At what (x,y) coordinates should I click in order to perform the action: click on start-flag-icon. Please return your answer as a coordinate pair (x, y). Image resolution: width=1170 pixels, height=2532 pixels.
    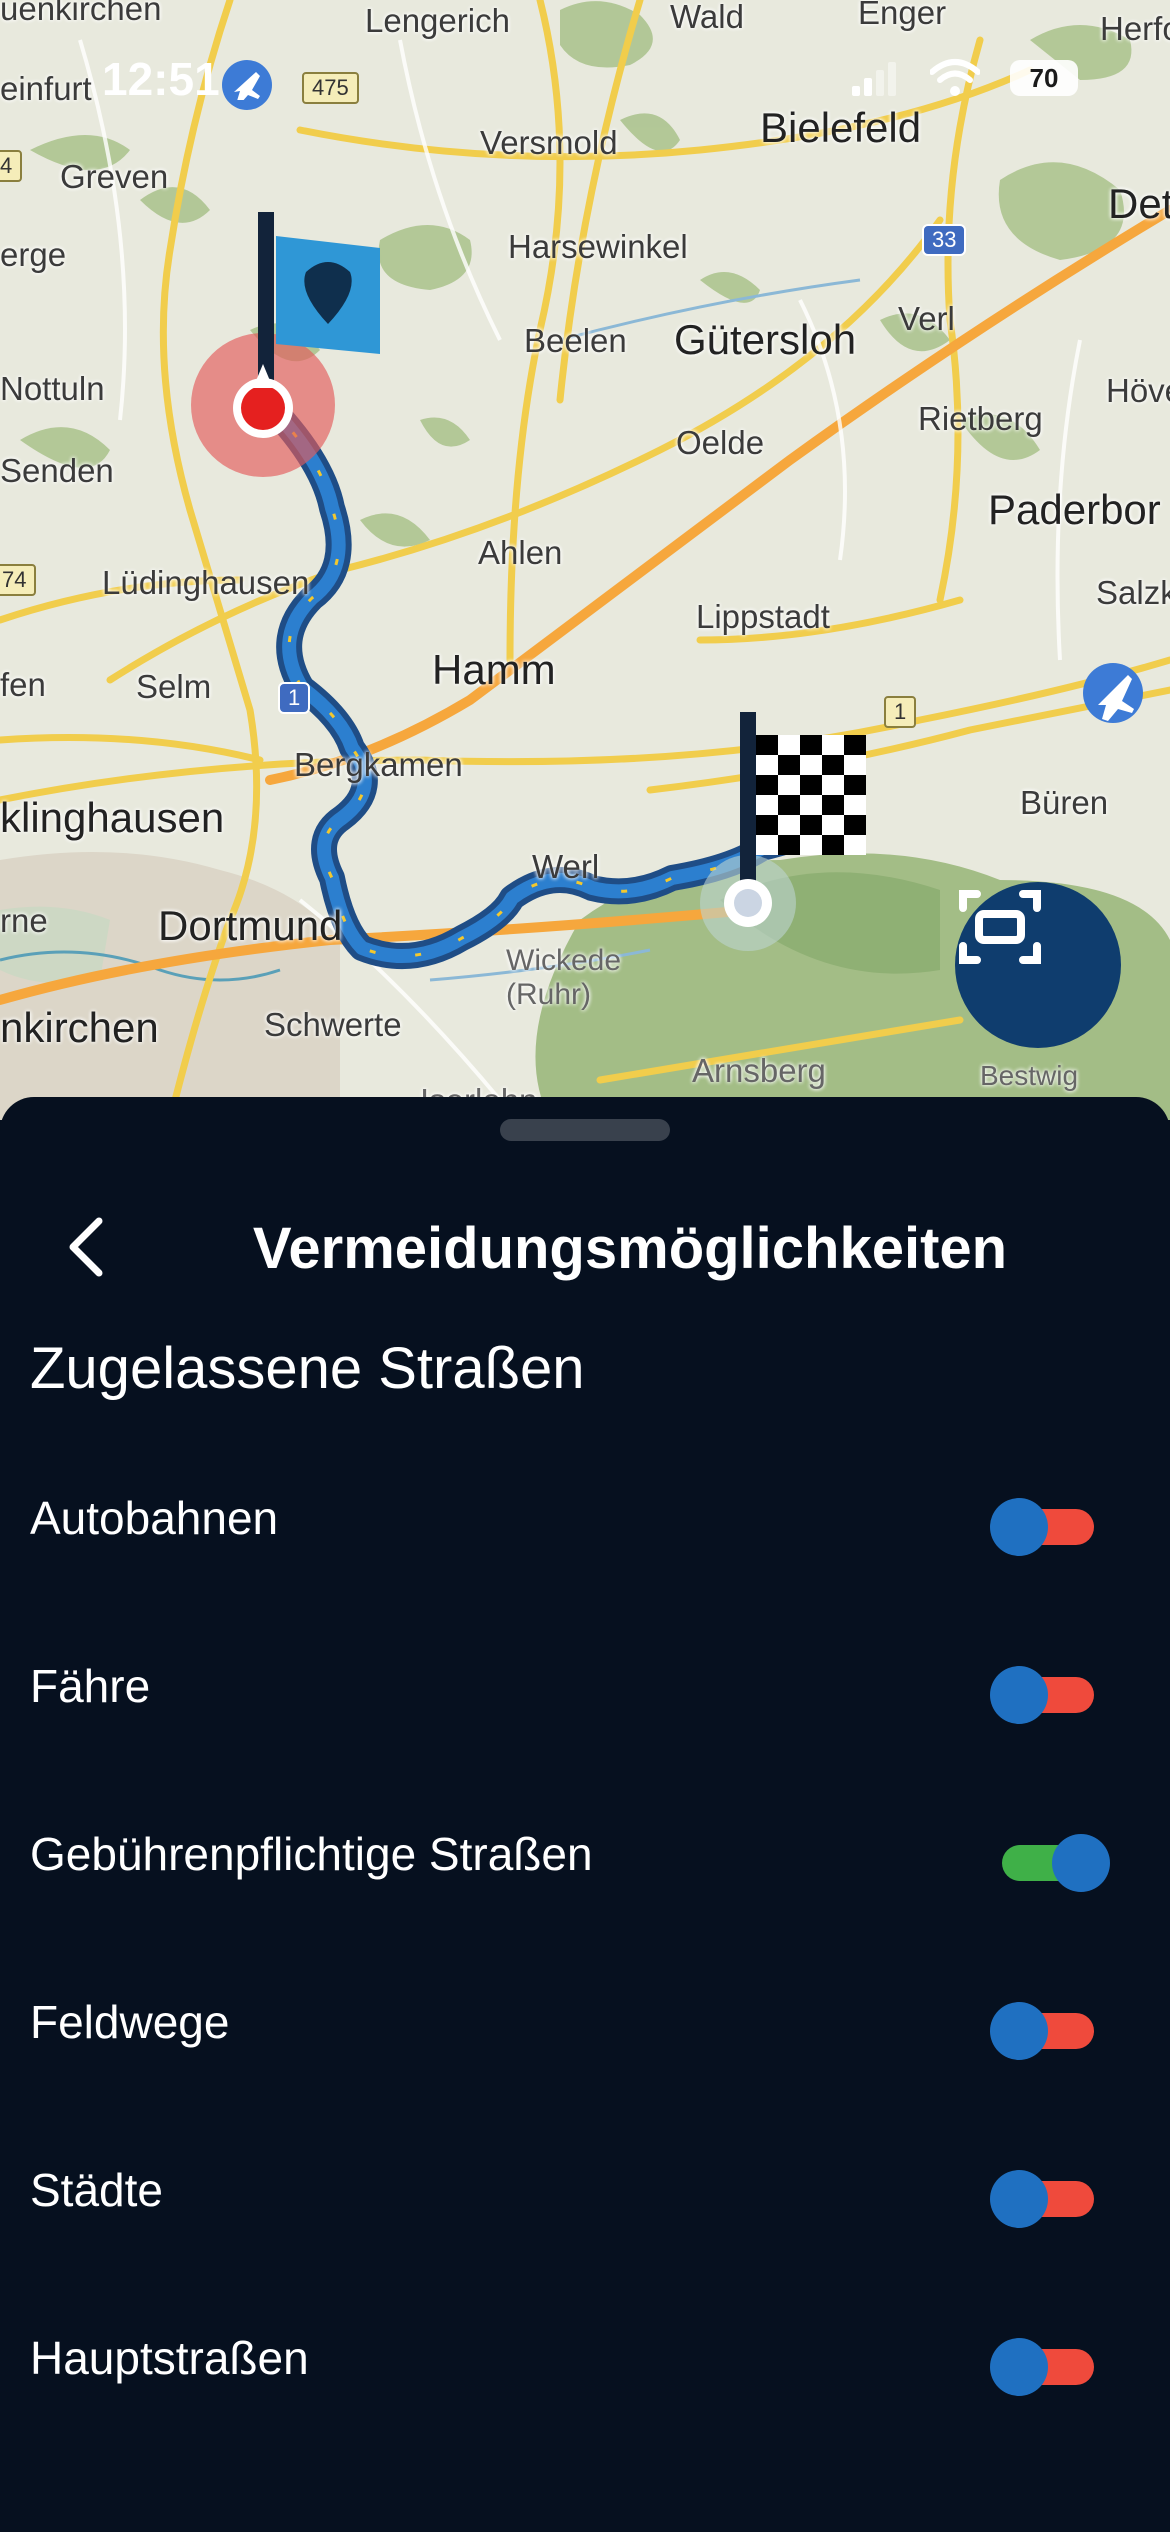
    Looking at the image, I should click on (285, 344).